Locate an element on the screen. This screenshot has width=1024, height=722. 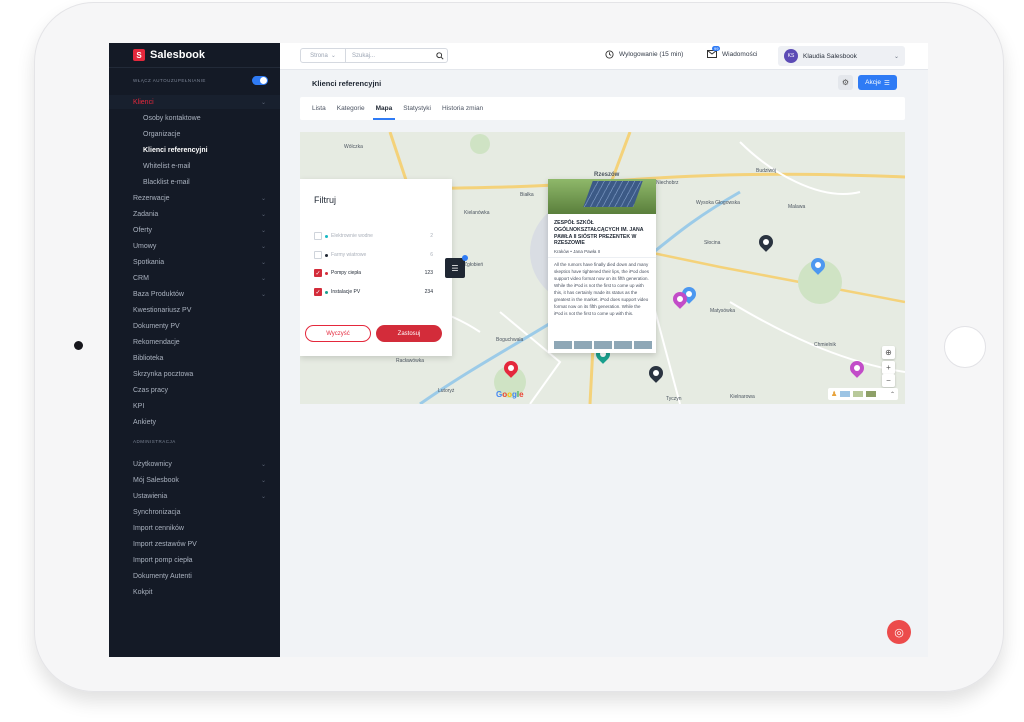
locate-me-button: ⊕ is located at coordinates (888, 352).